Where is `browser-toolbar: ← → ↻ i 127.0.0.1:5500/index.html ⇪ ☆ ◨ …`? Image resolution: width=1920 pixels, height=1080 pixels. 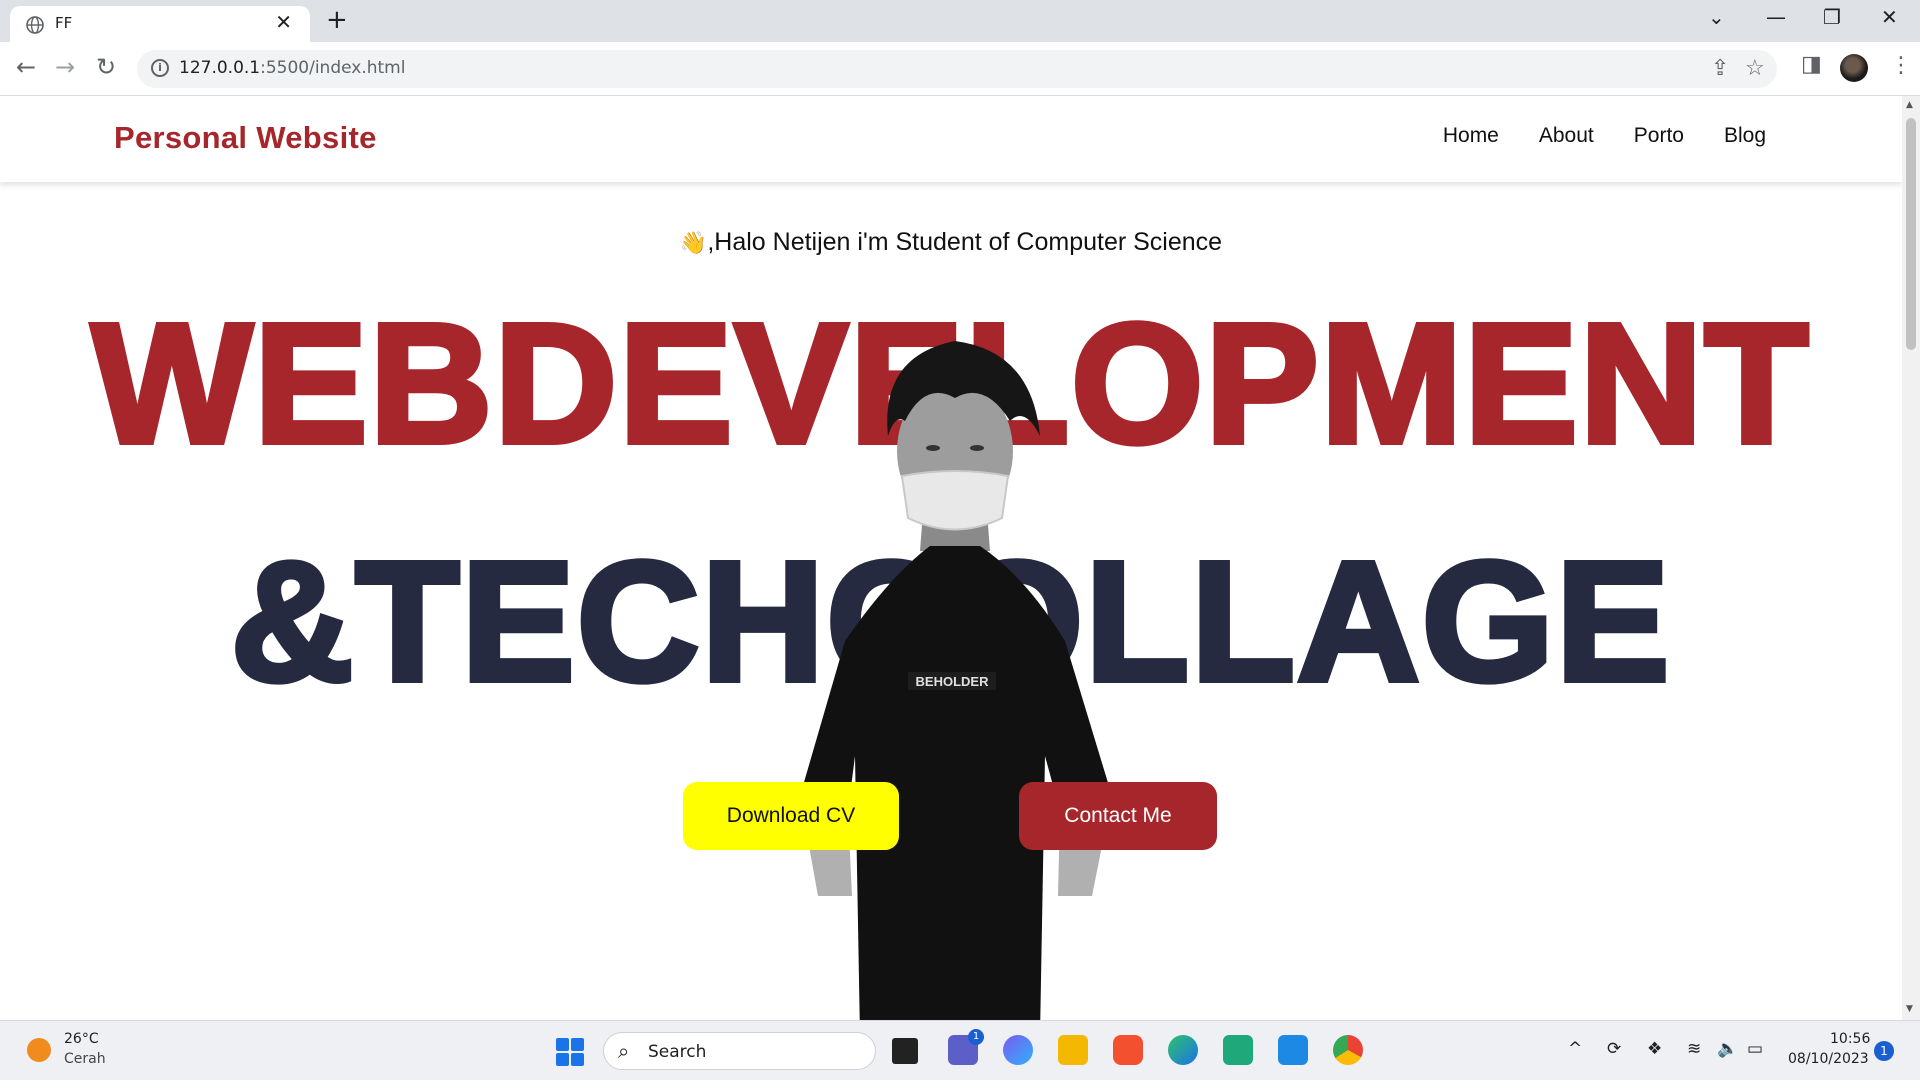
browser-toolbar: ← → ↻ i 127.0.0.1:5500/index.html ⇪ ☆ ◨ … is located at coordinates (960, 69).